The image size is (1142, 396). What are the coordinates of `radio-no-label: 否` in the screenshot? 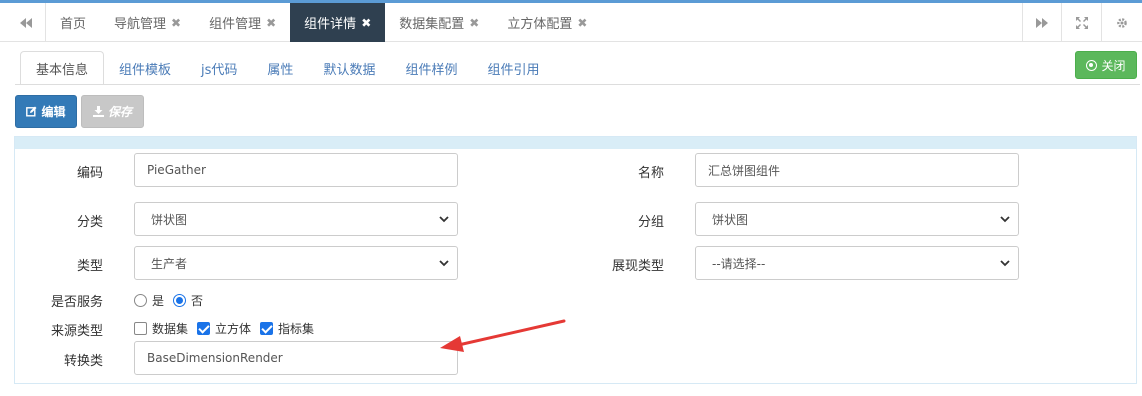 It's located at (197, 301).